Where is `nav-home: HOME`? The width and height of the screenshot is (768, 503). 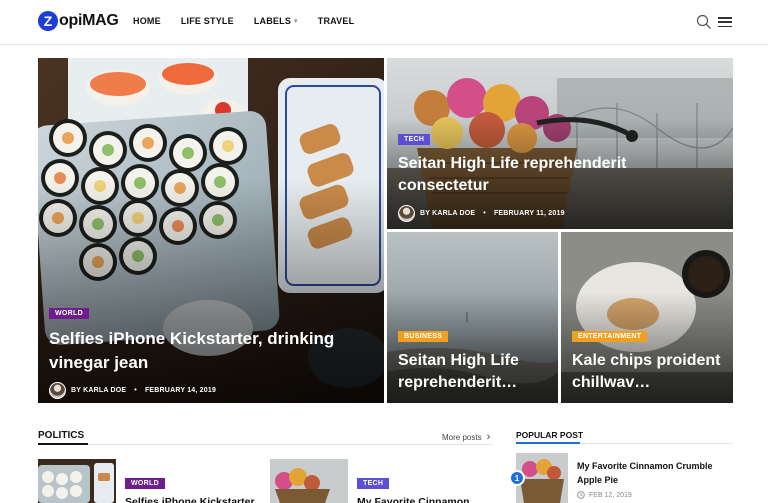
nav-home: HOME is located at coordinates (147, 21).